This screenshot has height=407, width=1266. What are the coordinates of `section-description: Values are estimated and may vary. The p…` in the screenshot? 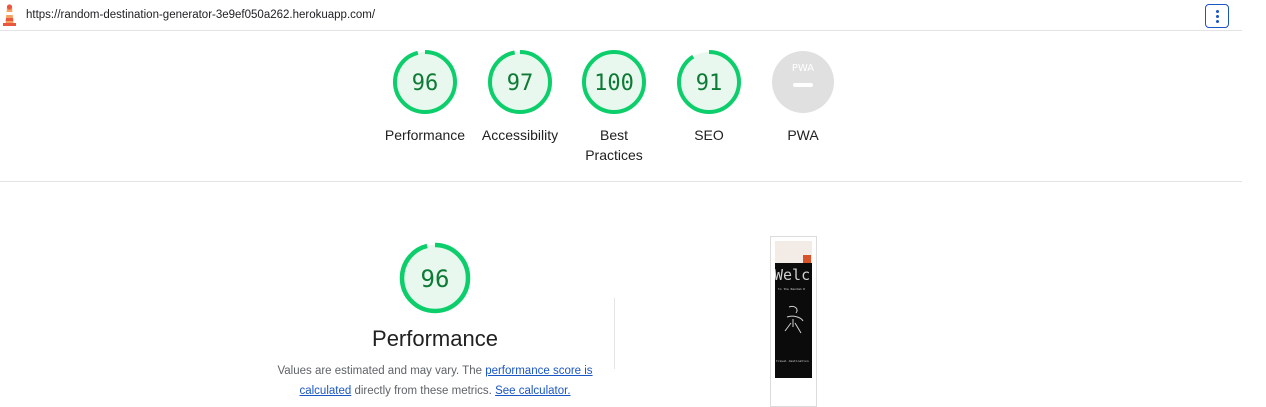 It's located at (435, 381).